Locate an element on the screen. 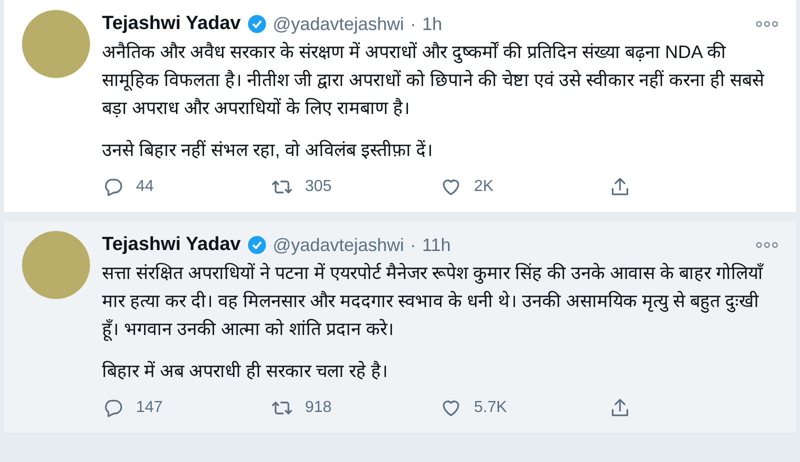 The height and width of the screenshot is (462, 800). tweet-text: सत्ता संरक्षित अपराधियों ने पटना में एयरपोर्ट मैनेजर रूपेश कुमार सिंह की उनके आवास के बाहर गोलियाँ मार हत्या कर दी। वह मिलनसार और मददगार स्वभाव के धनी थे। उनकी असामयिक मृत्यु से बहुत दुःखी हूँ। भगवान उनकी आत्मा को शांति प्रदान करे। is located at coordinates (433, 302).